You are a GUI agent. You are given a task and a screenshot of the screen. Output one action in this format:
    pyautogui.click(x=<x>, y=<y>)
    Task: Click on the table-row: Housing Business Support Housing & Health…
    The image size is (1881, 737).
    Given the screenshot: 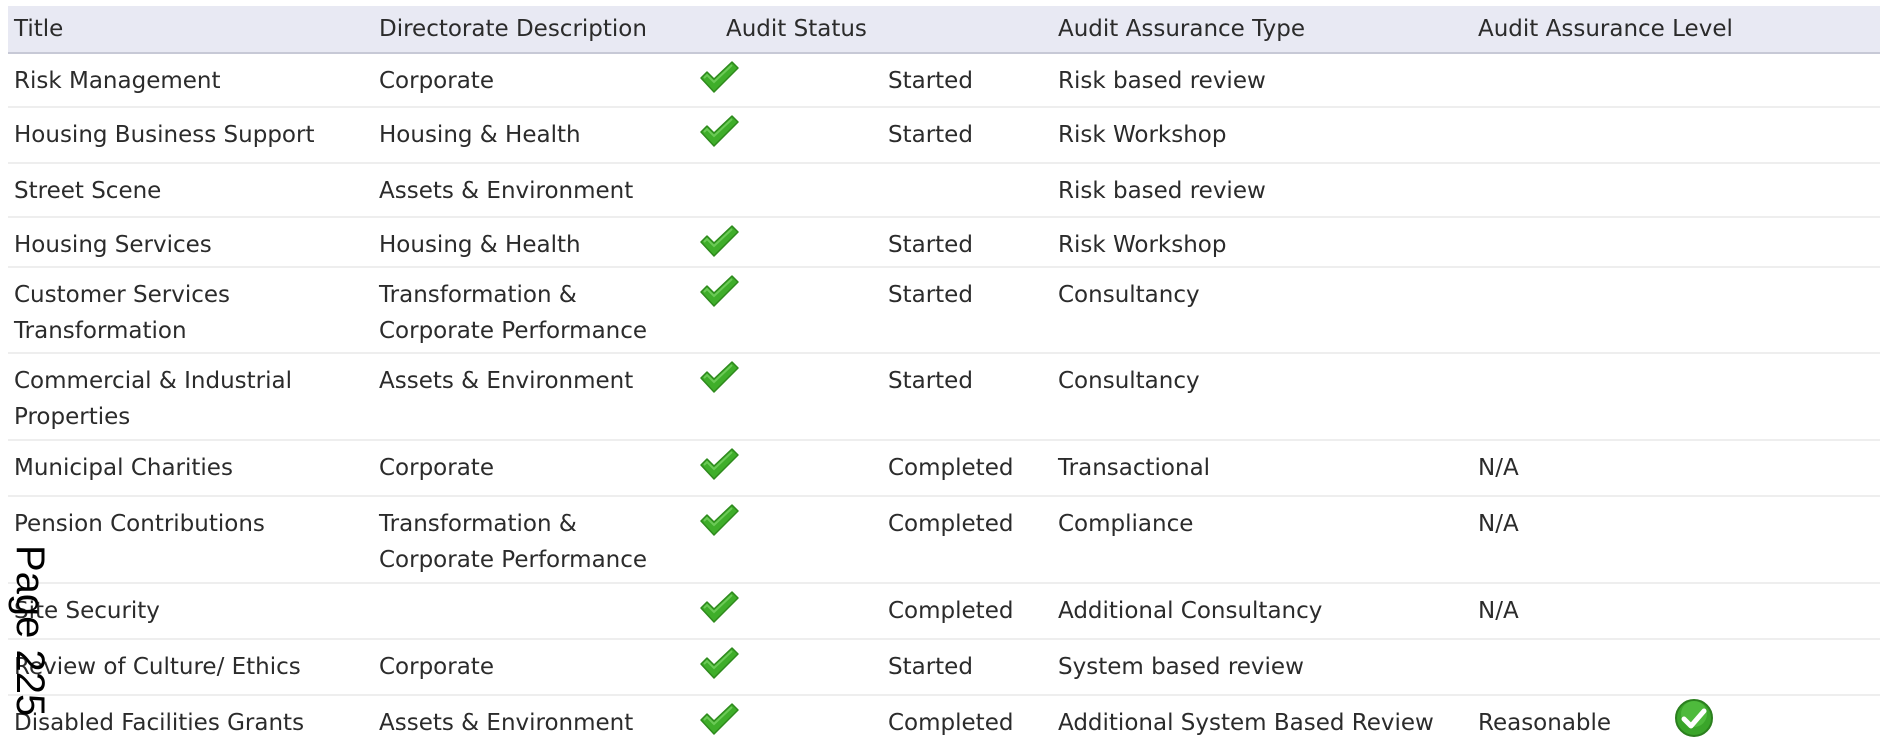 What is the action you would take?
    pyautogui.click(x=944, y=136)
    